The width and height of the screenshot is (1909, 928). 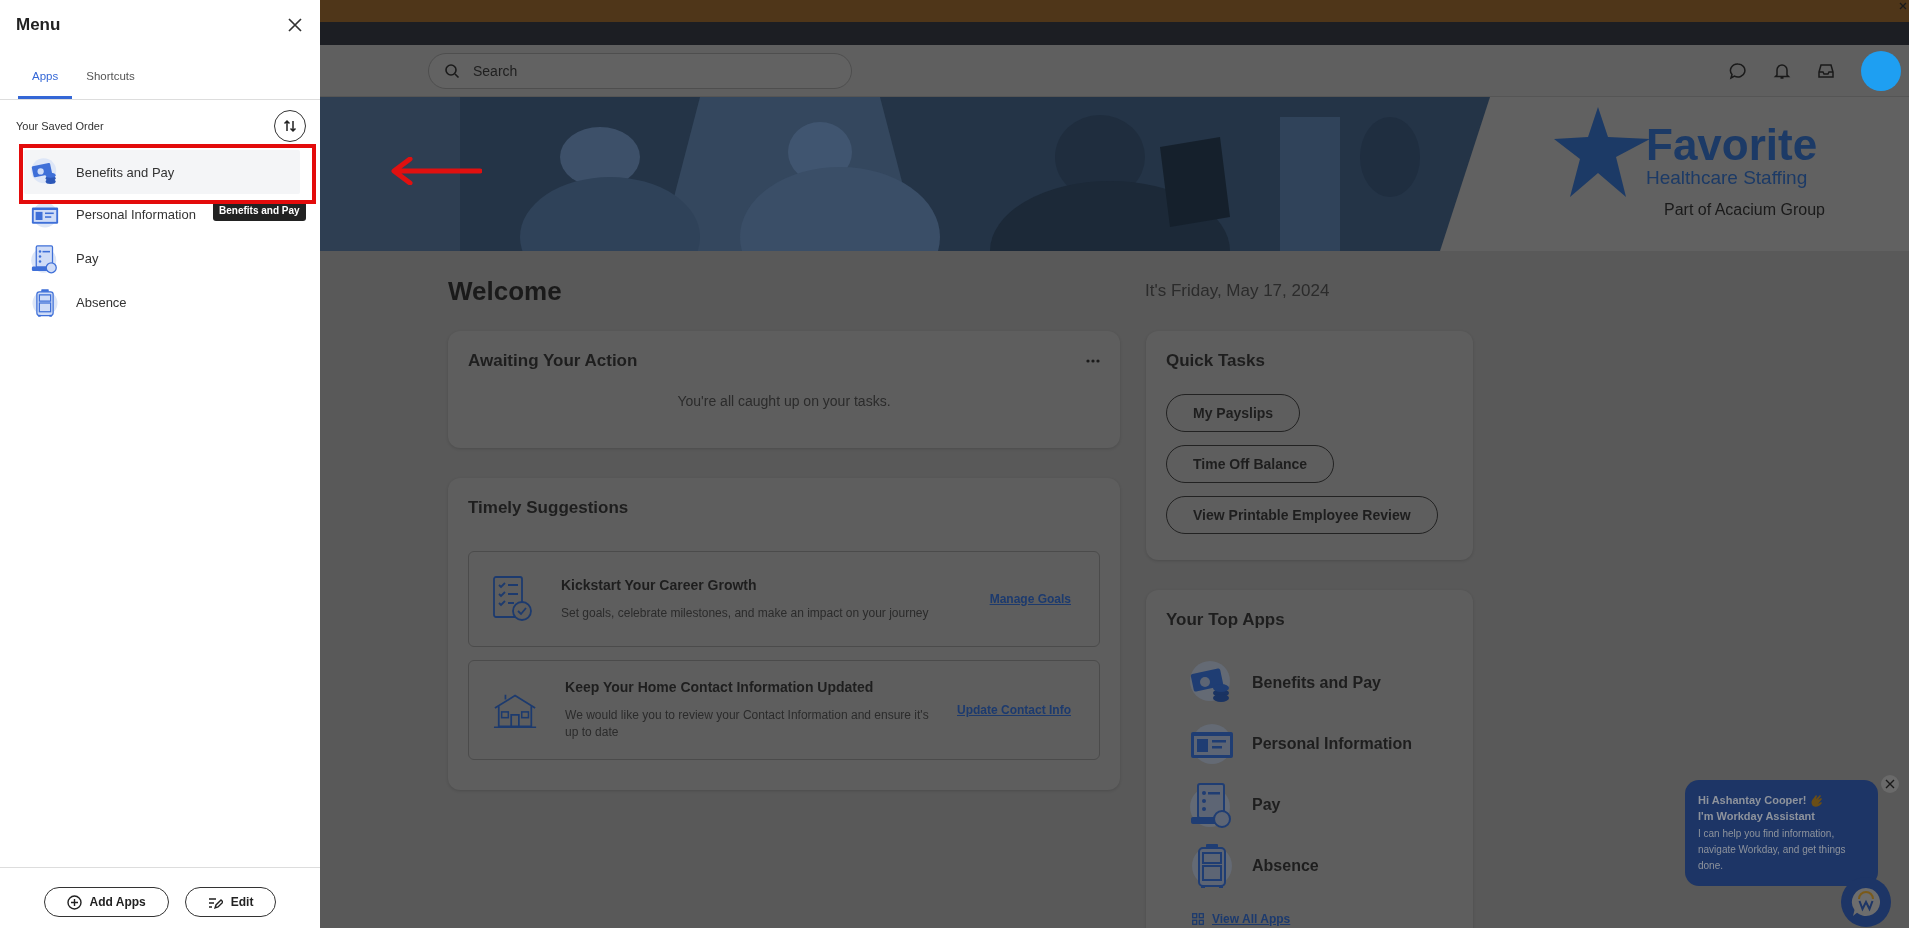 What do you see at coordinates (1266, 804) in the screenshot?
I see `app-link: Pay` at bounding box center [1266, 804].